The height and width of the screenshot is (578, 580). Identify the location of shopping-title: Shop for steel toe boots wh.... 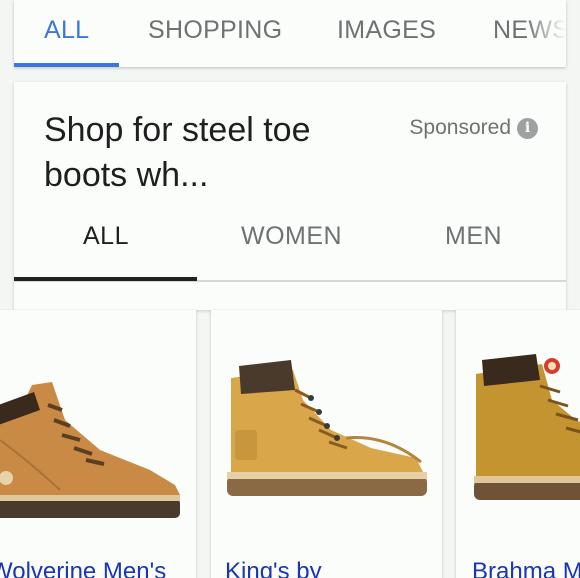
(209, 153).